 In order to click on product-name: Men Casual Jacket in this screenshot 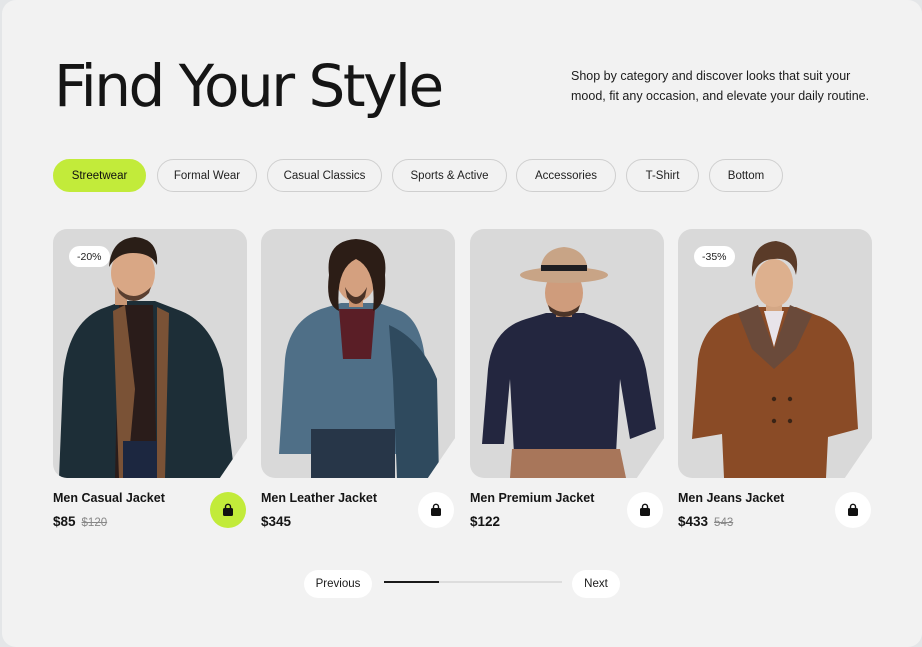, I will do `click(109, 498)`.